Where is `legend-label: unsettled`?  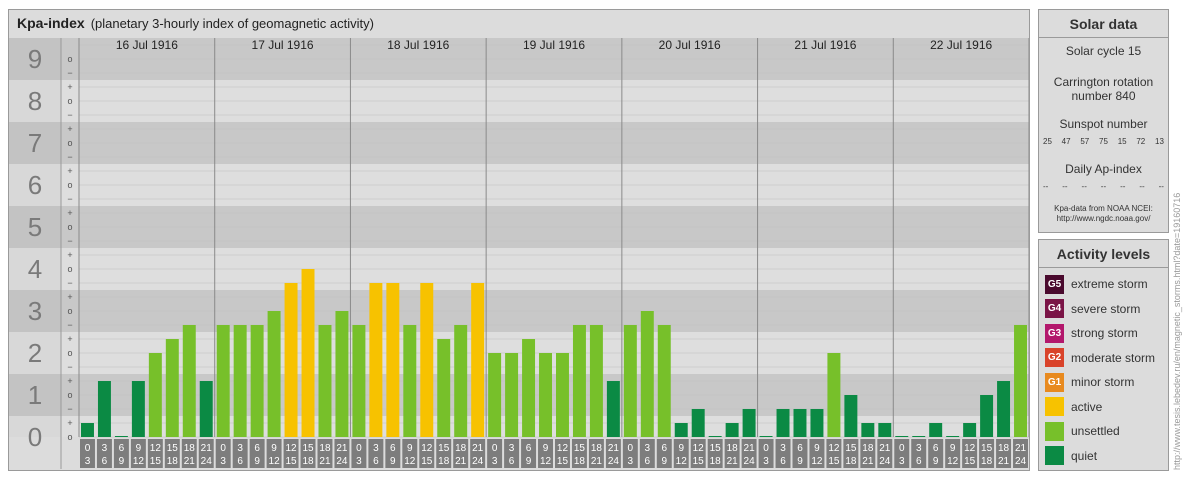 legend-label: unsettled is located at coordinates (1095, 431).